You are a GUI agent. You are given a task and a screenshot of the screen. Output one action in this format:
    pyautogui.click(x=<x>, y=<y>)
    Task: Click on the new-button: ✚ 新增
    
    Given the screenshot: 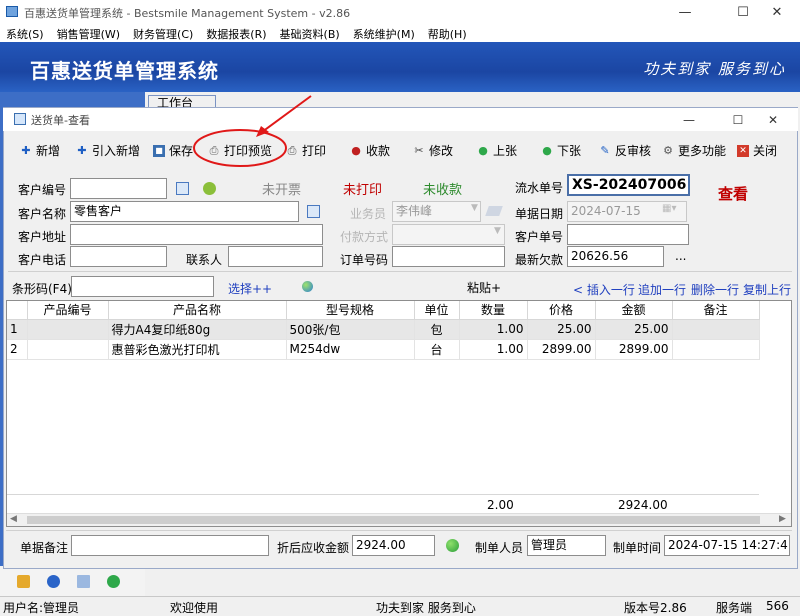 What is the action you would take?
    pyautogui.click(x=40, y=150)
    